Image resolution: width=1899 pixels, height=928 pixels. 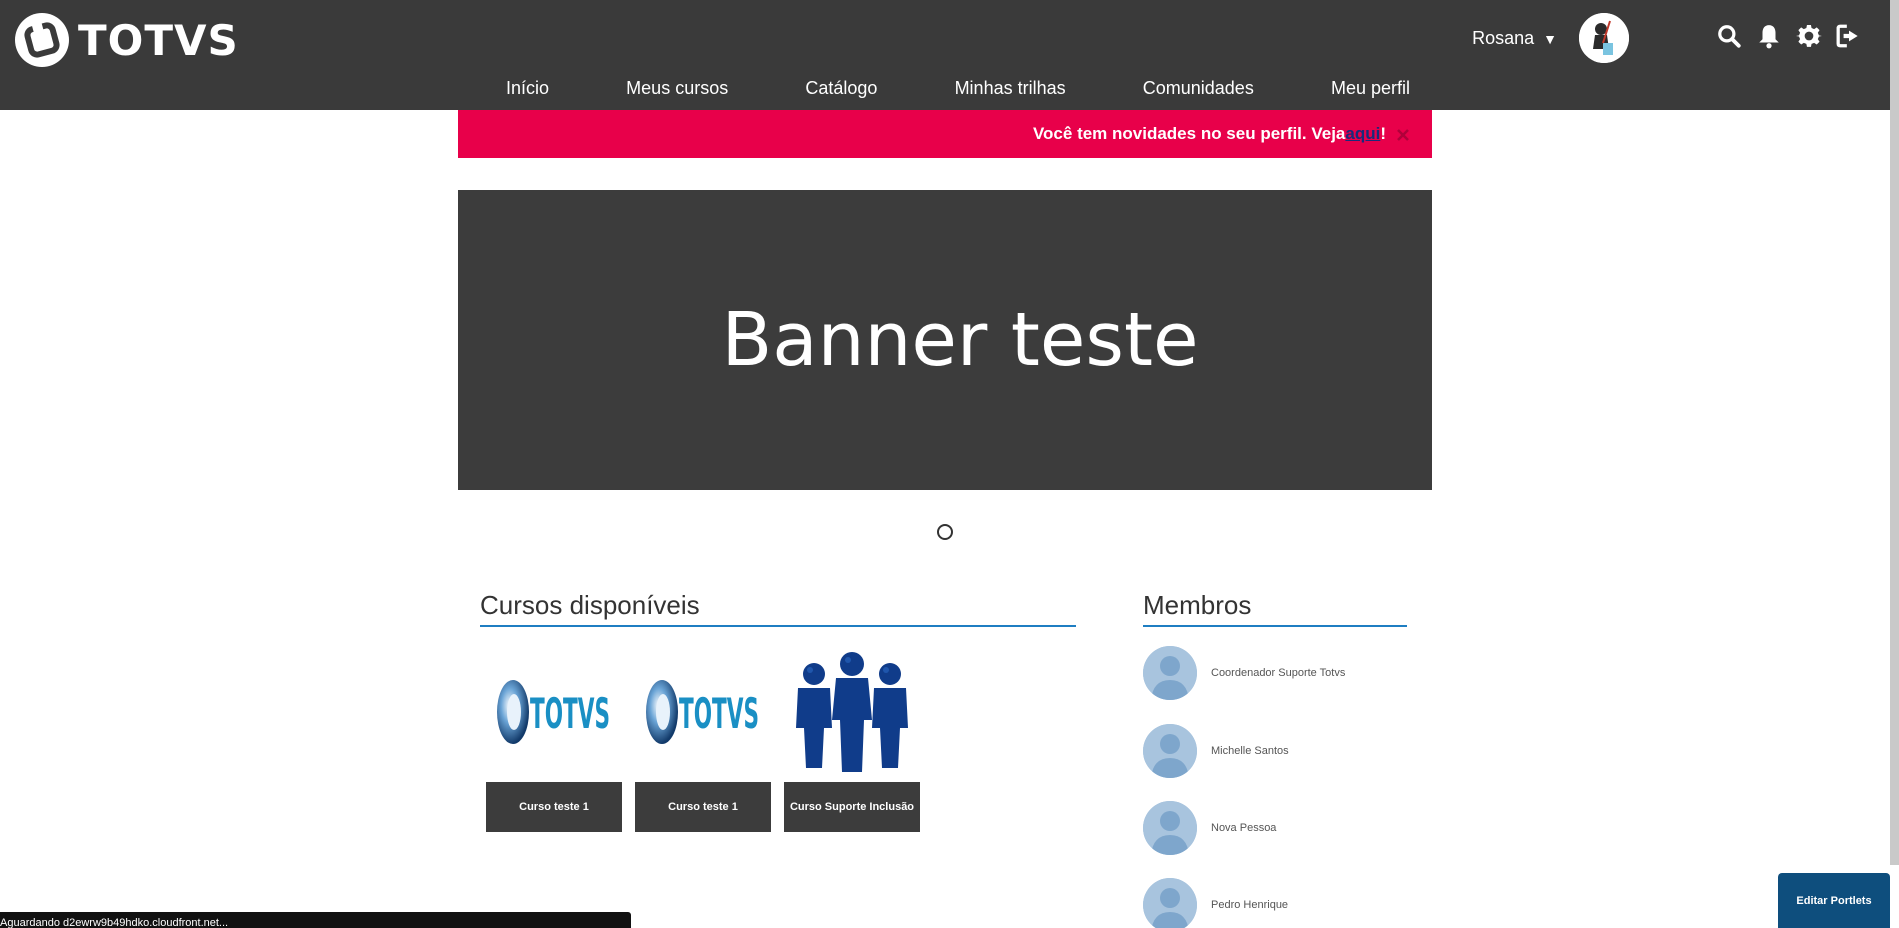 What do you see at coordinates (1278, 673) in the screenshot?
I see `member-name: Coordenador Suporte Totvs` at bounding box center [1278, 673].